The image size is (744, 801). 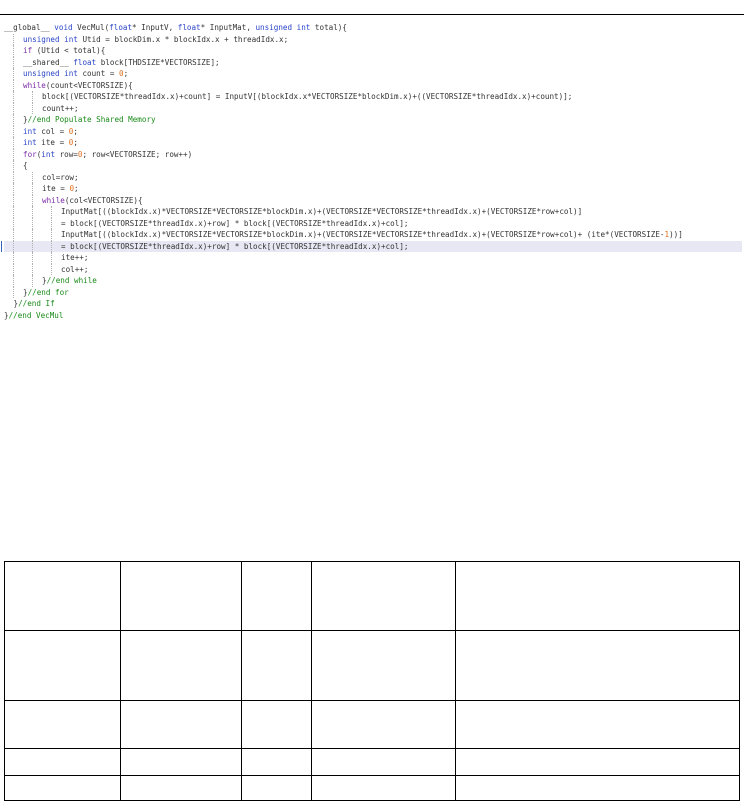 I want to click on code-token: __shared__, so click(x=48, y=62).